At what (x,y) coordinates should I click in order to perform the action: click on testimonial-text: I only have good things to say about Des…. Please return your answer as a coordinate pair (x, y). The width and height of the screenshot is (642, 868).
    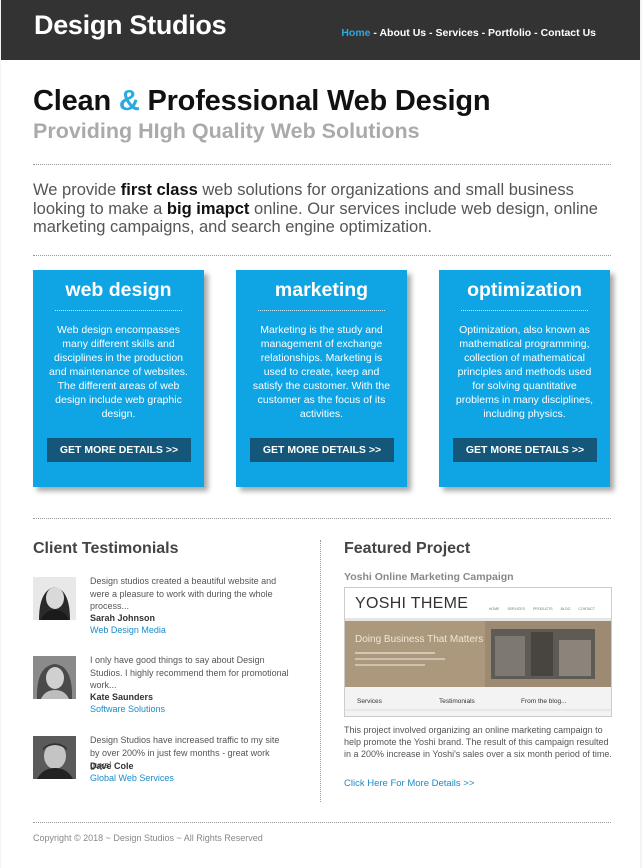
    Looking at the image, I should click on (189, 672).